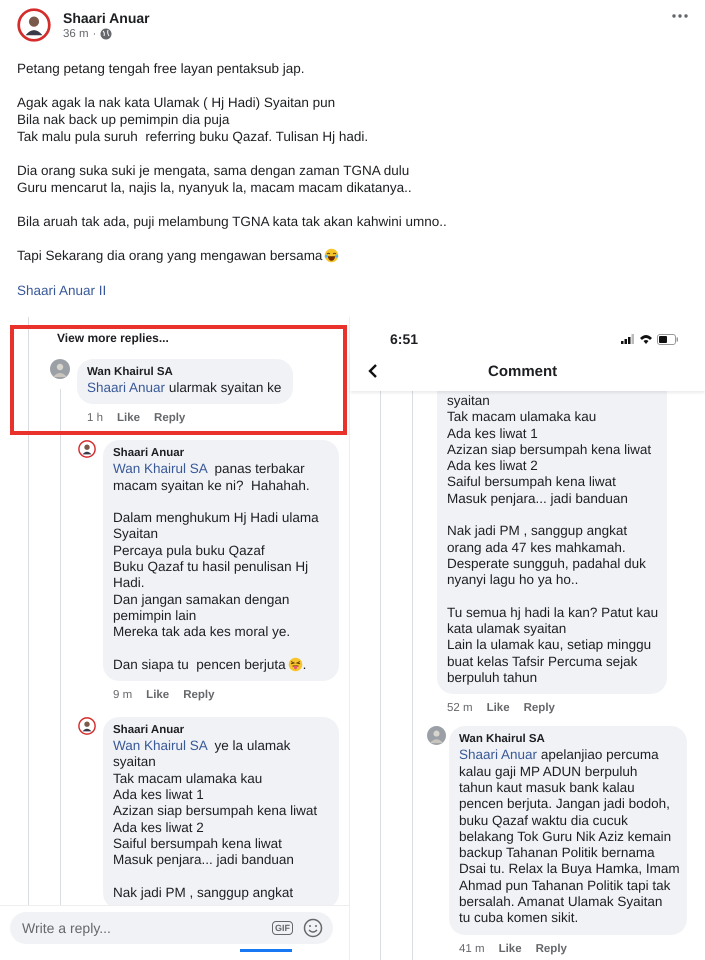 This screenshot has width=705, height=960. I want to click on comment-text: Dalam menghukum Hj Hadi ulama Syaitan Percaya pula buku Qazaf Buku Qazaf tu hasil penulisan Hj Hadi. Dan jangan samakan dengan pemimpin lain Mereka tak ada kes moral ye., so click(216, 575).